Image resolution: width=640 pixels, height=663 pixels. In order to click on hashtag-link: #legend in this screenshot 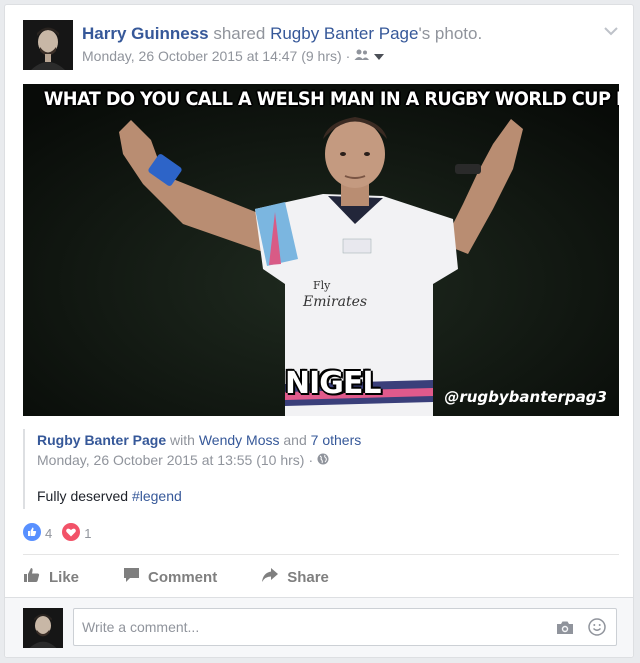, I will do `click(157, 496)`.